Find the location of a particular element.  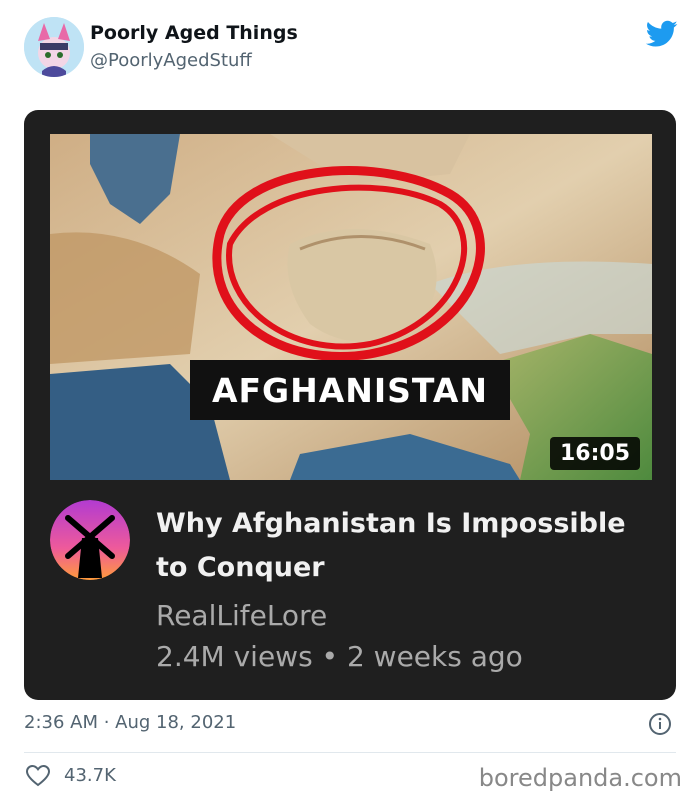

author-handle: @PoorlyAgedStuff is located at coordinates (171, 60).